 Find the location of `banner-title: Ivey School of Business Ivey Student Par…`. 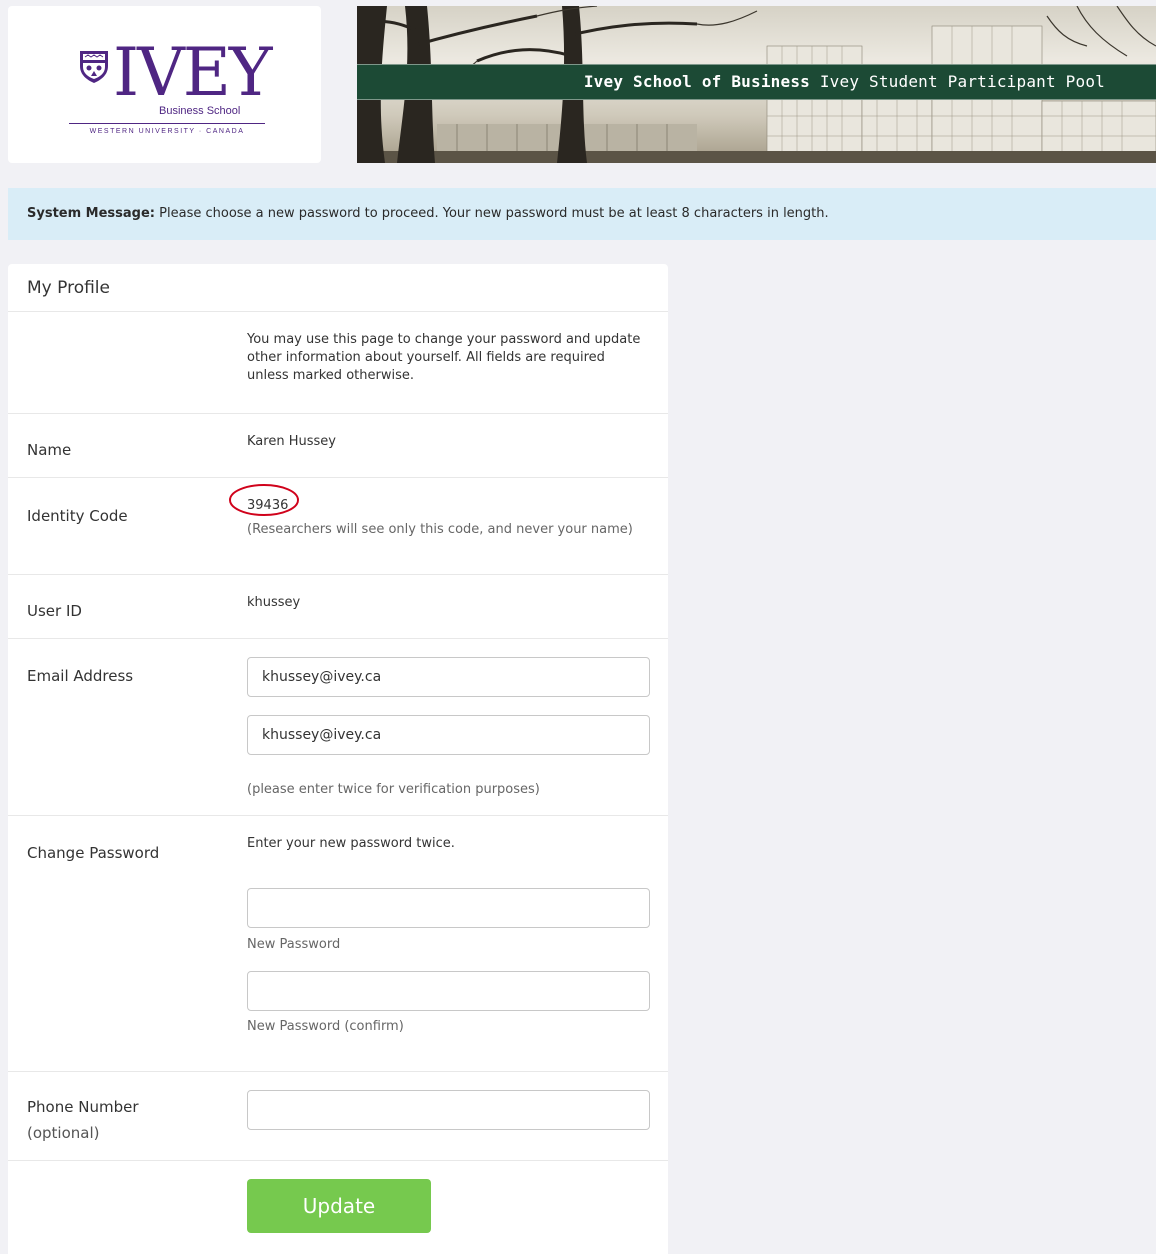

banner-title: Ivey School of Business Ivey Student Par… is located at coordinates (844, 81).